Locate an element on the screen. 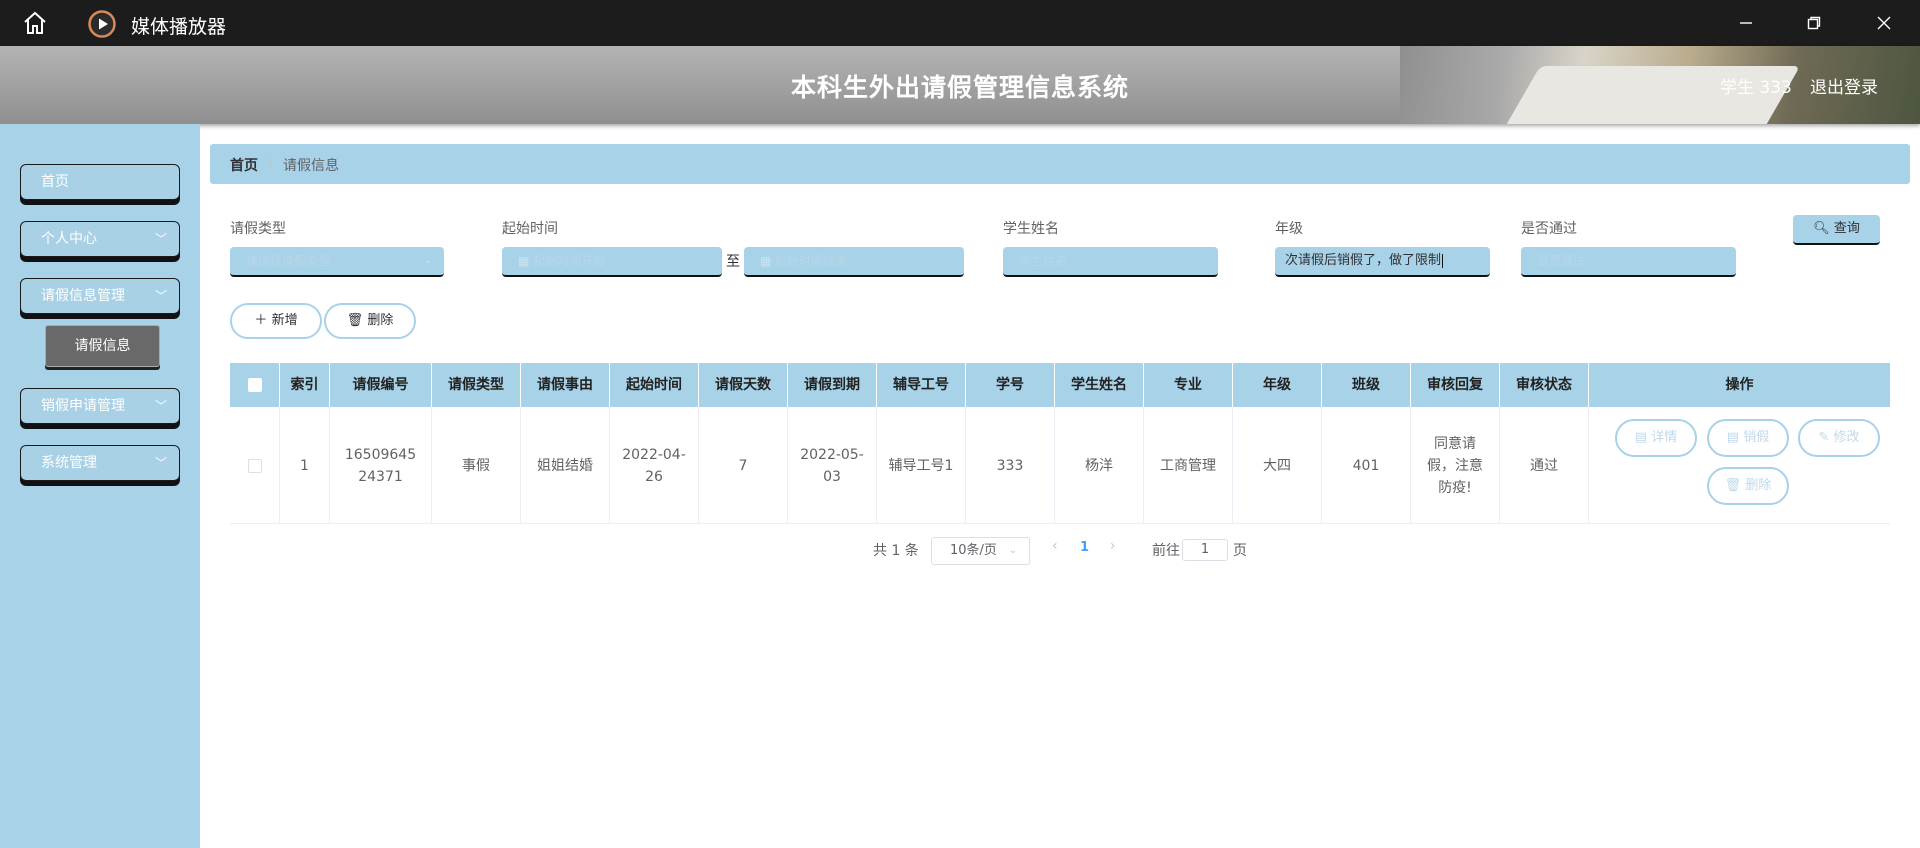 This screenshot has height=848, width=1920. sidebar-item-system-management: 系统管理 ﹀ is located at coordinates (100, 463).